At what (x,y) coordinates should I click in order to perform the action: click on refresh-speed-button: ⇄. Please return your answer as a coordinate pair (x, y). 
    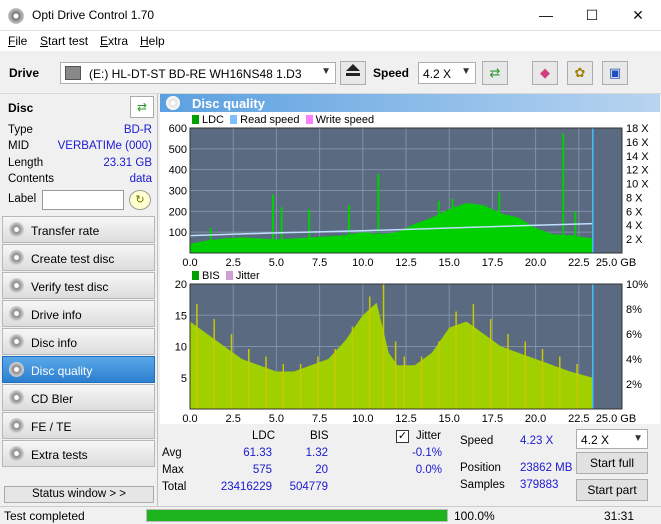
    Looking at the image, I should click on (495, 73).